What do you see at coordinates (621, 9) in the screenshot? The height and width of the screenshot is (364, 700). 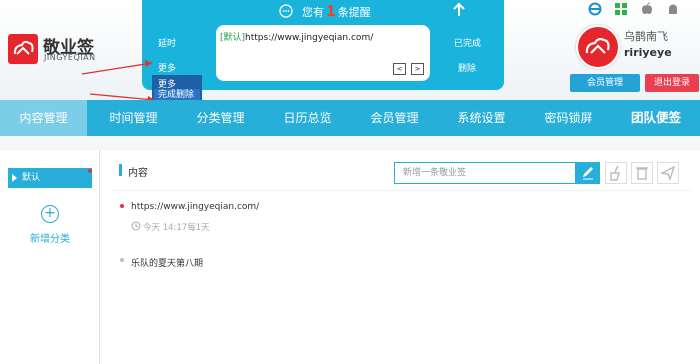 I see `windows-icon` at bounding box center [621, 9].